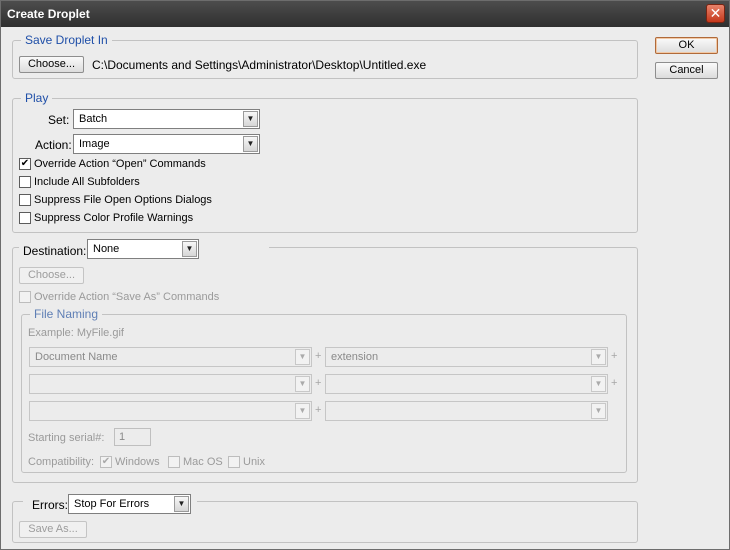  I want to click on compat-windows-label: Windows, so click(137, 462).